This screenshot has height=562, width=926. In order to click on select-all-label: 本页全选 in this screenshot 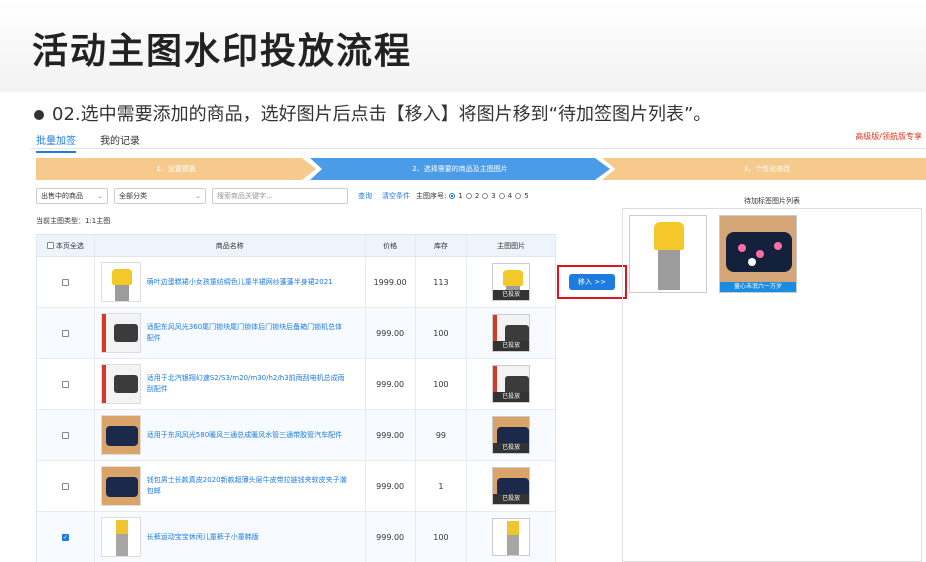, I will do `click(69, 245)`.